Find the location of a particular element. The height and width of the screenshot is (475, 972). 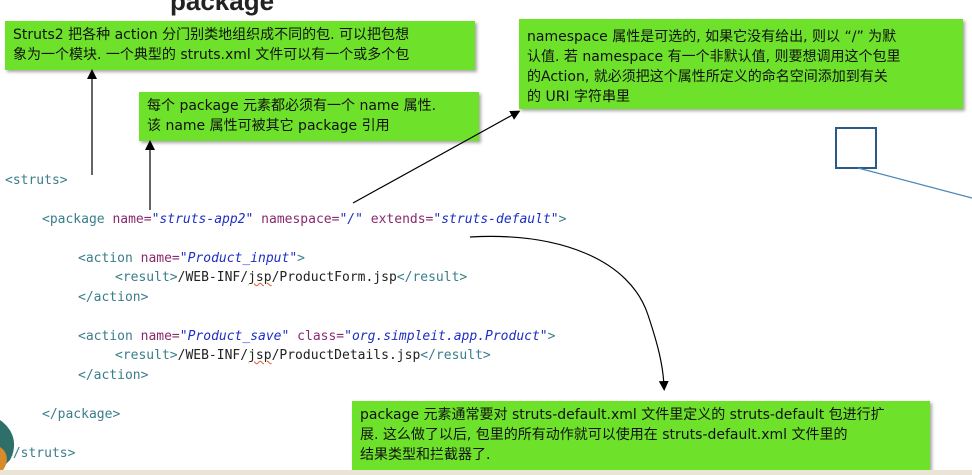

note-line: 结果类型和拦截器了. is located at coordinates (425, 455).